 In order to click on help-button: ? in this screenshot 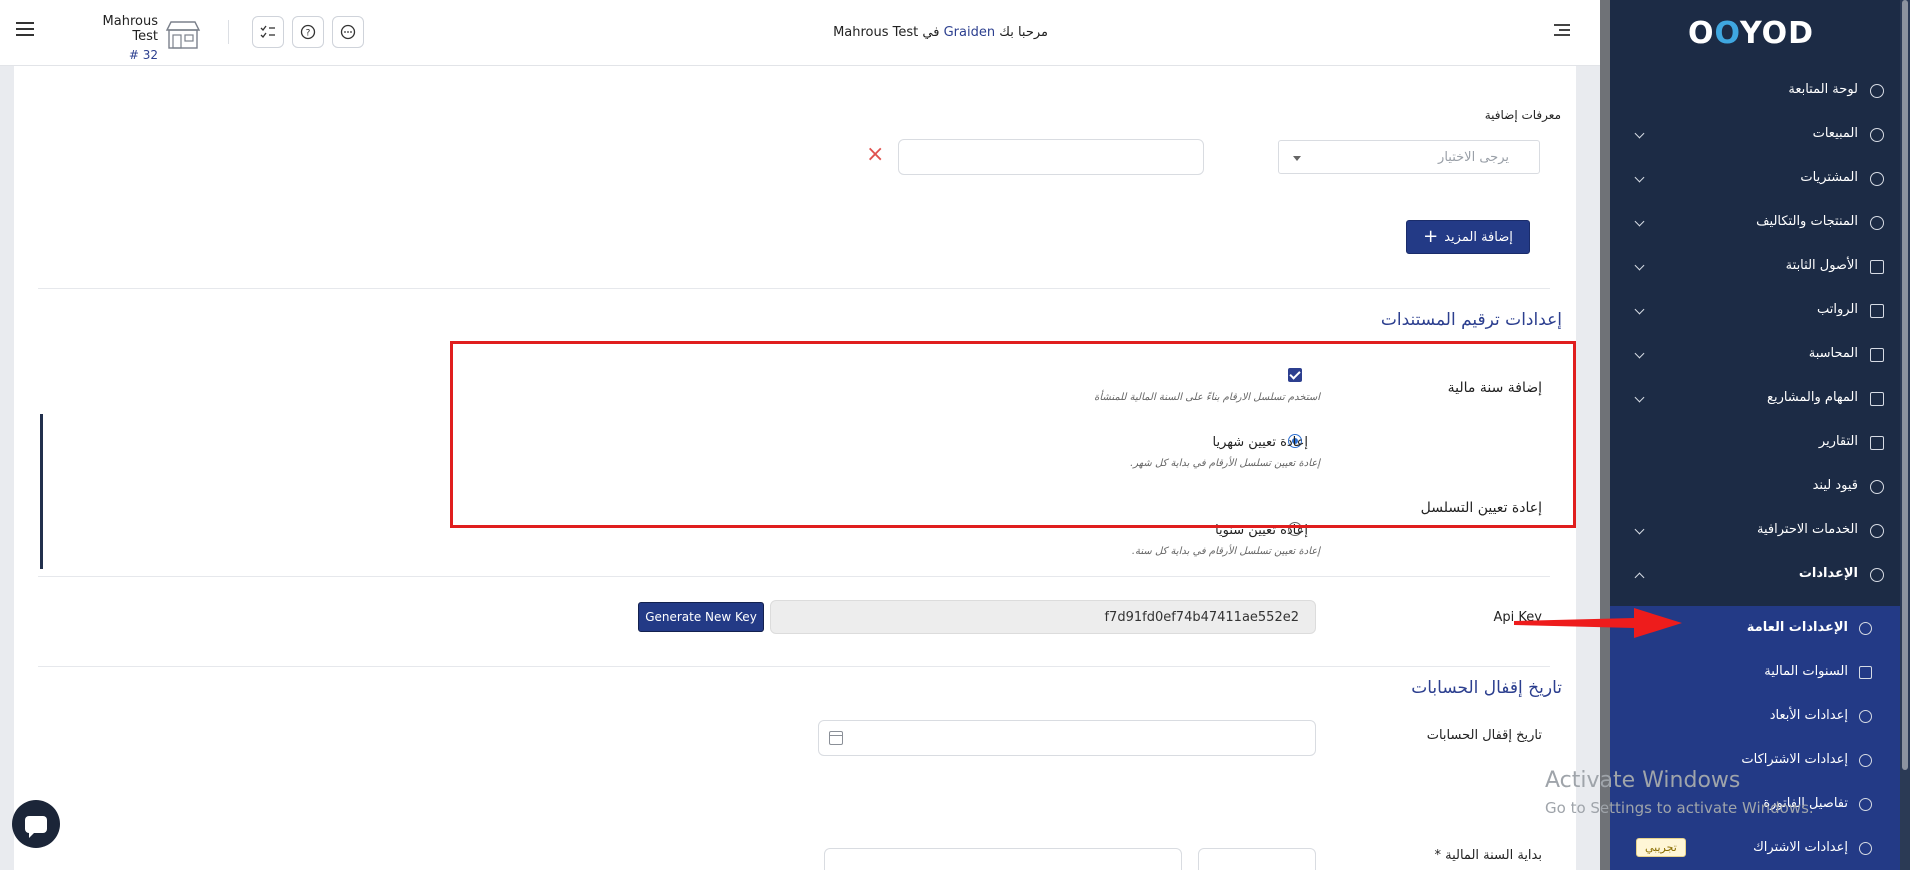, I will do `click(308, 32)`.